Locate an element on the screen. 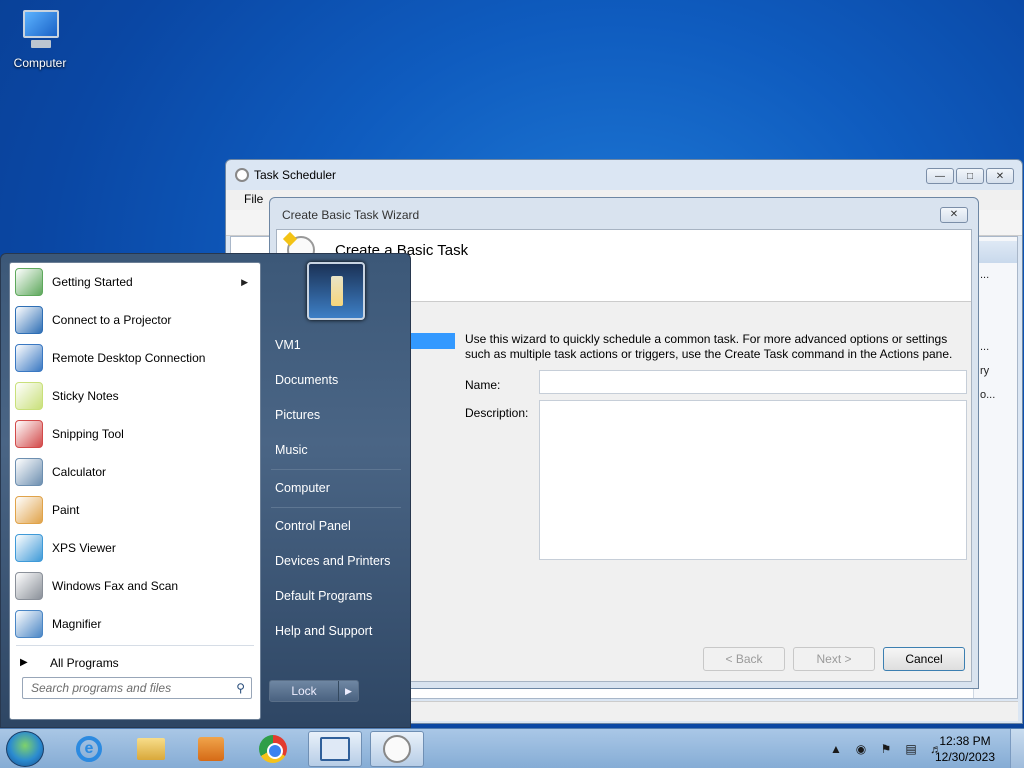  program-label: Snipping Tool is located at coordinates (88, 434).